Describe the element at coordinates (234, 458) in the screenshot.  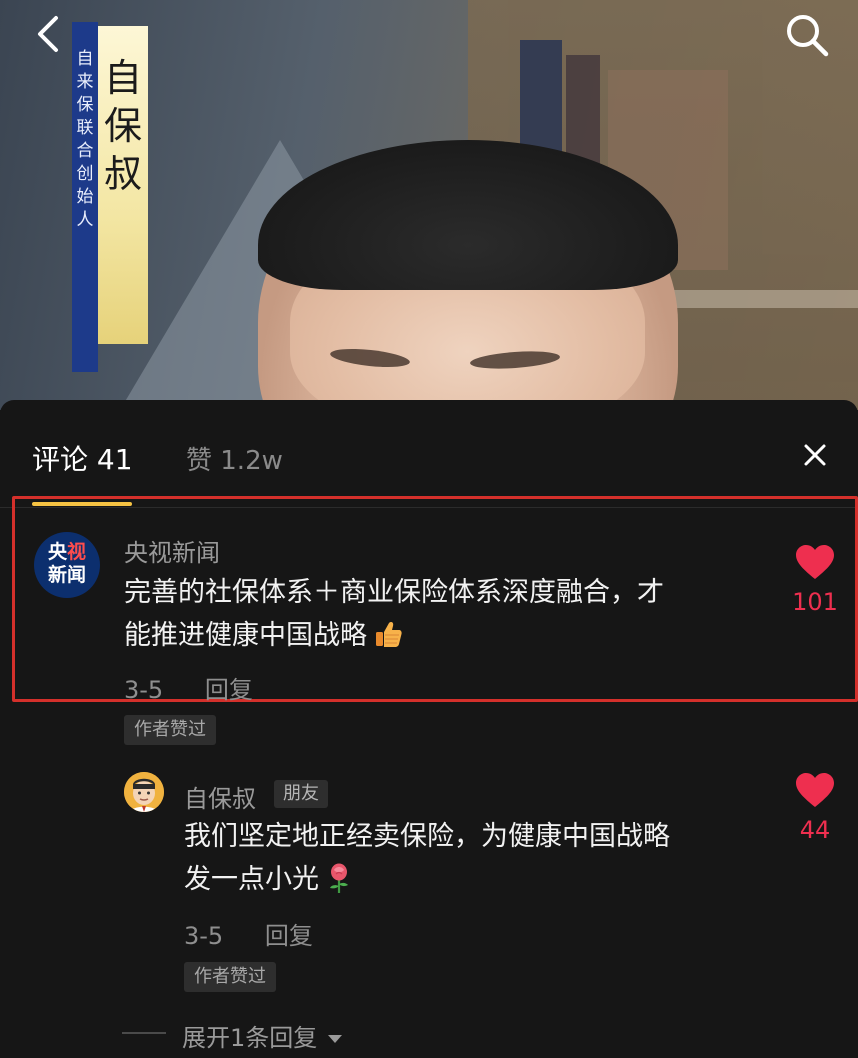
I see `tab-likes: 赞 1.2w` at that location.